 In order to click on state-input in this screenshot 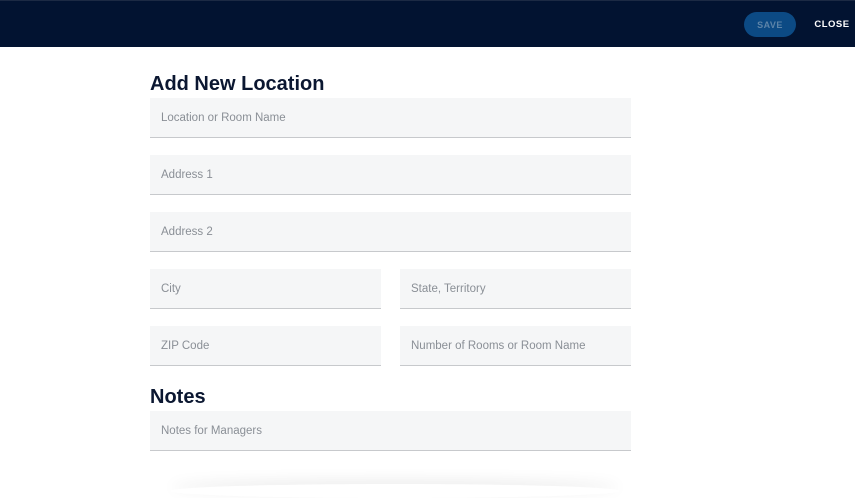, I will do `click(521, 288)`.